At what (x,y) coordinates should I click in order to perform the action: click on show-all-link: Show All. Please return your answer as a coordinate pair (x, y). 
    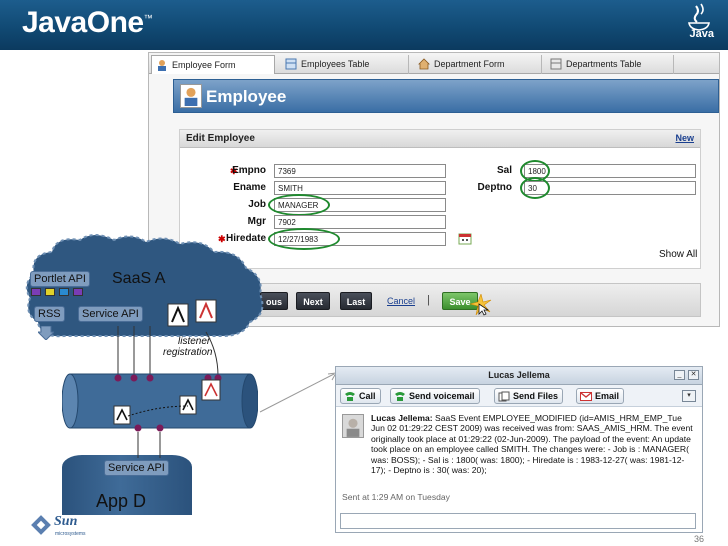
    Looking at the image, I should click on (678, 254).